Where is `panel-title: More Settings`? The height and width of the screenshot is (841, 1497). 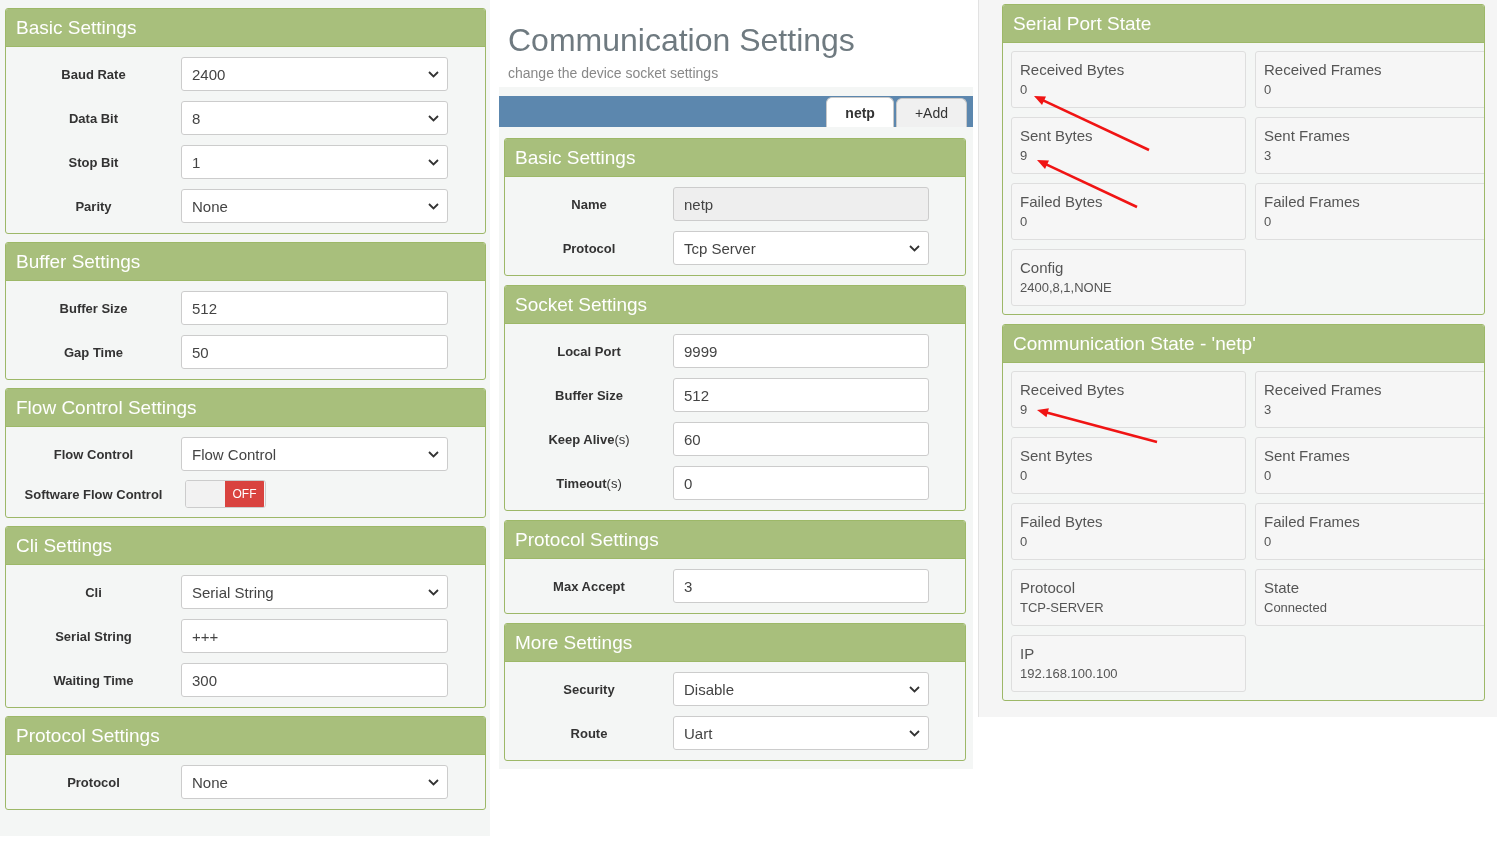
panel-title: More Settings is located at coordinates (735, 643).